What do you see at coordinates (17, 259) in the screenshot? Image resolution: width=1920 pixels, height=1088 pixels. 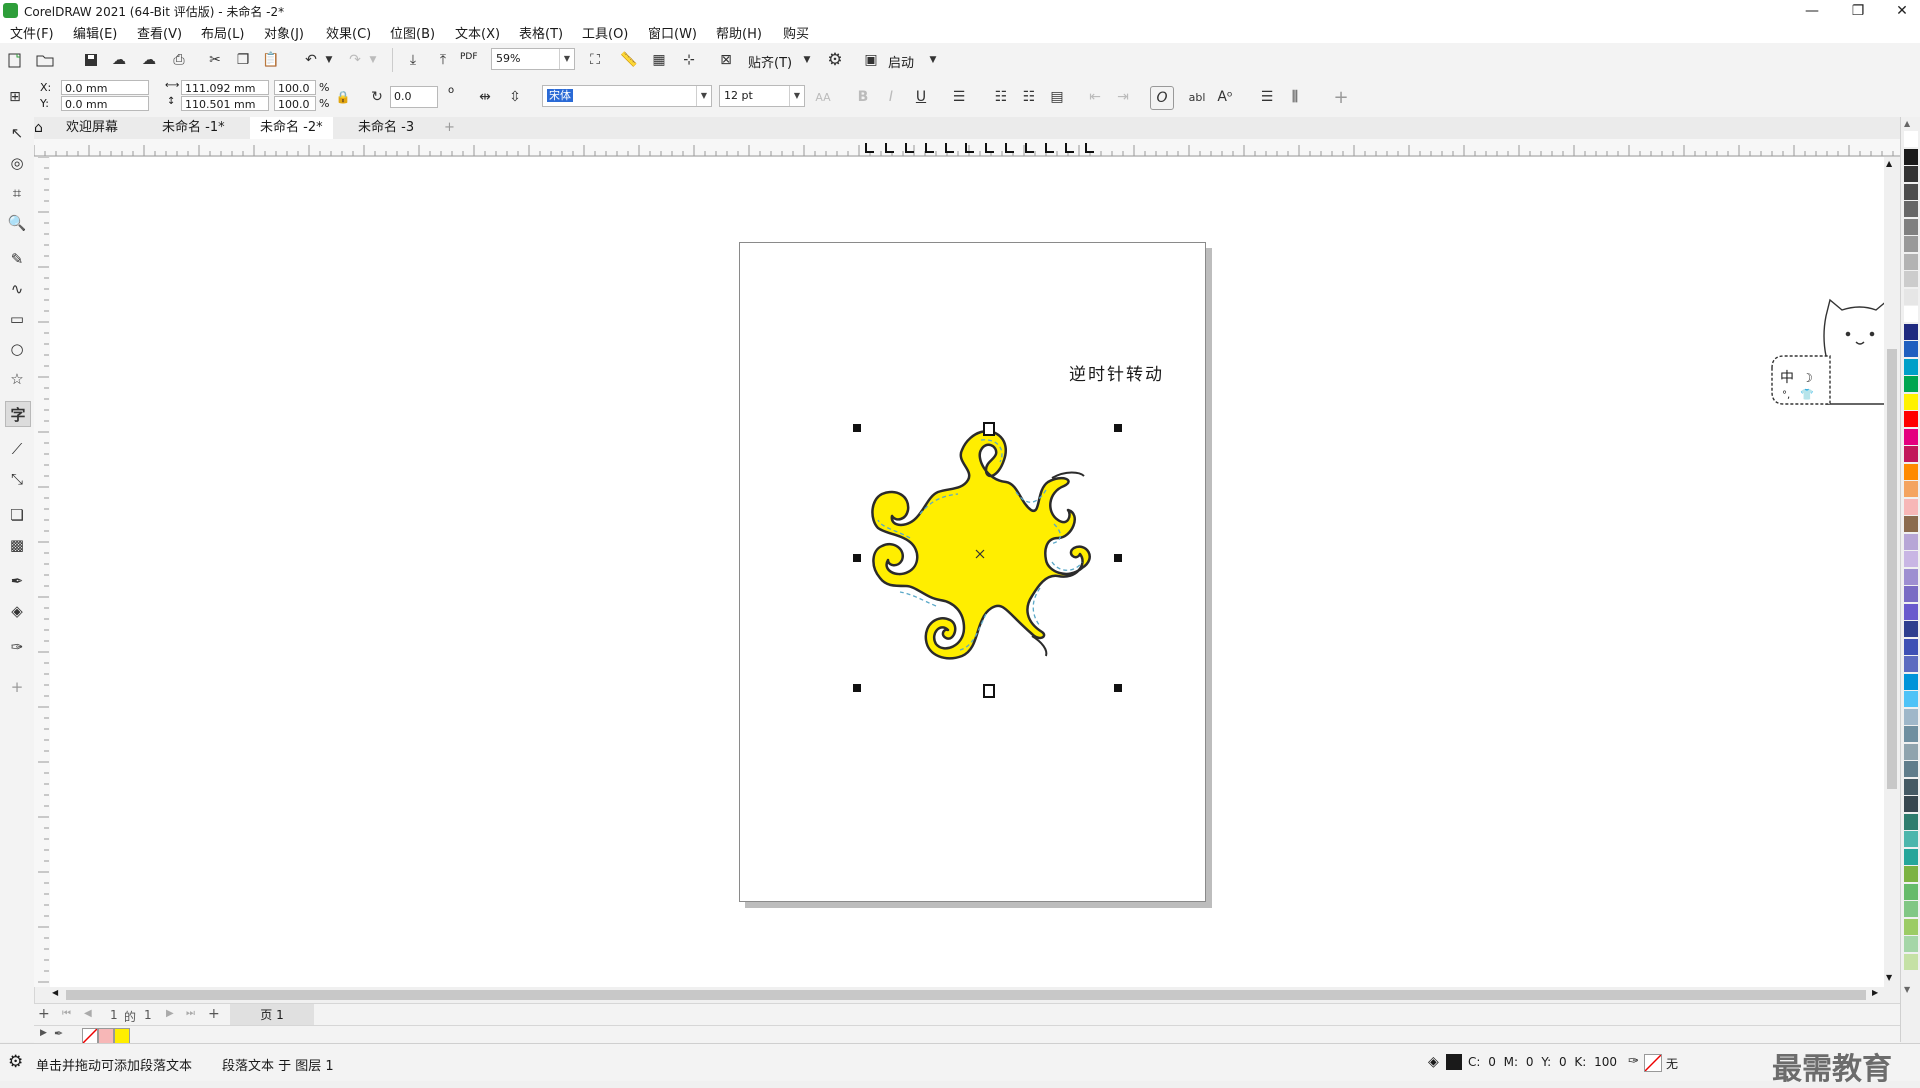 I see `freehand-tool-icon: ✎` at bounding box center [17, 259].